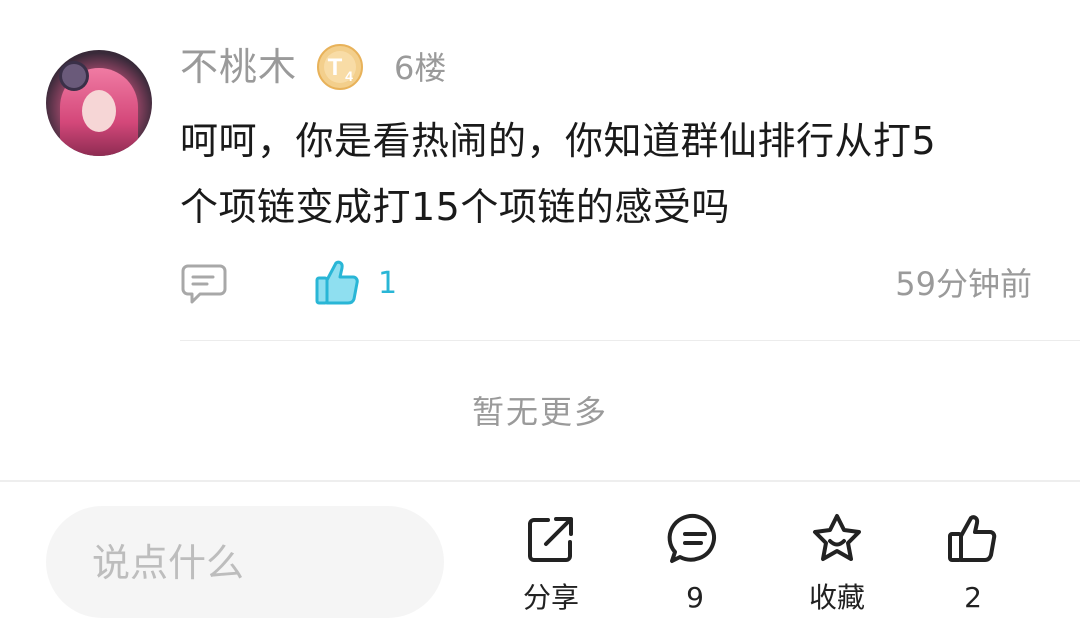 This screenshot has width=1080, height=642. Describe the element at coordinates (973, 563) in the screenshot. I see `like-button: 2` at that location.